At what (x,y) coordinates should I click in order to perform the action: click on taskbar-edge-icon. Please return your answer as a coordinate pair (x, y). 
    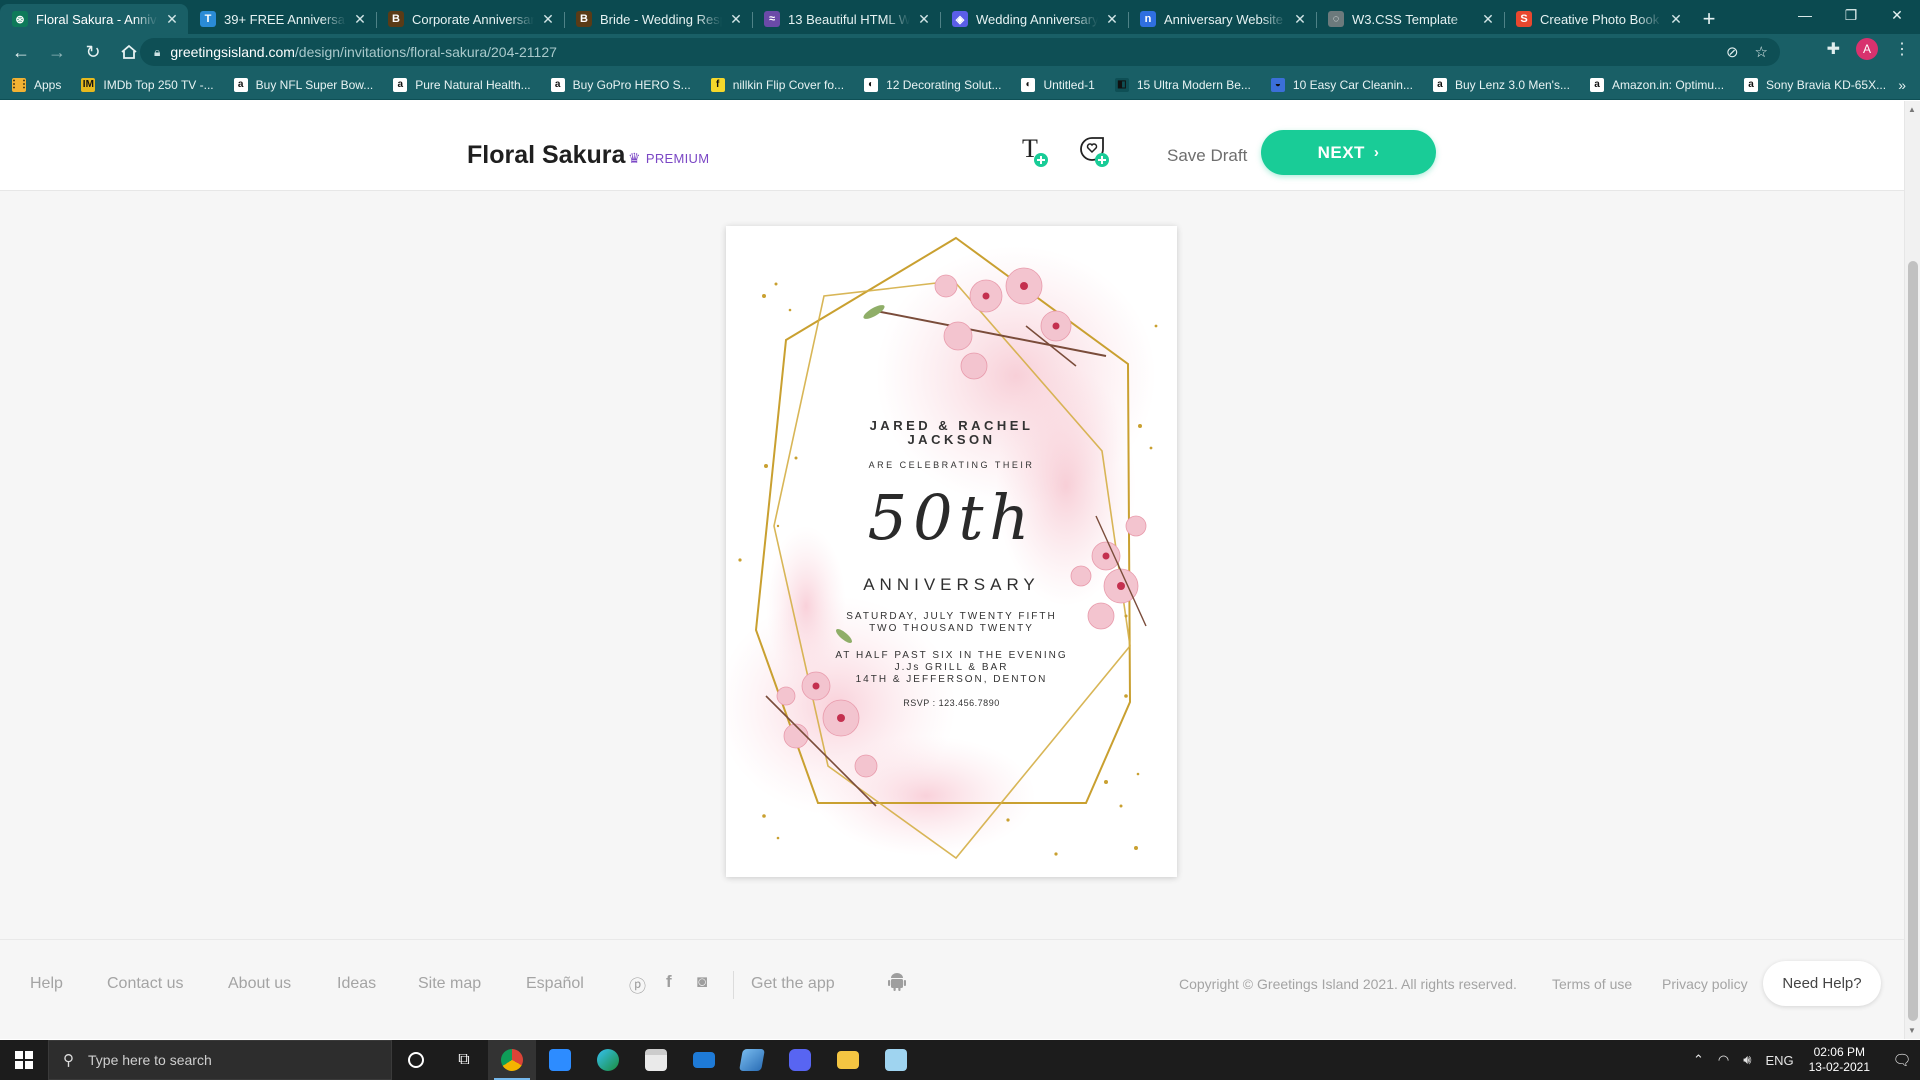
    Looking at the image, I should click on (608, 1060).